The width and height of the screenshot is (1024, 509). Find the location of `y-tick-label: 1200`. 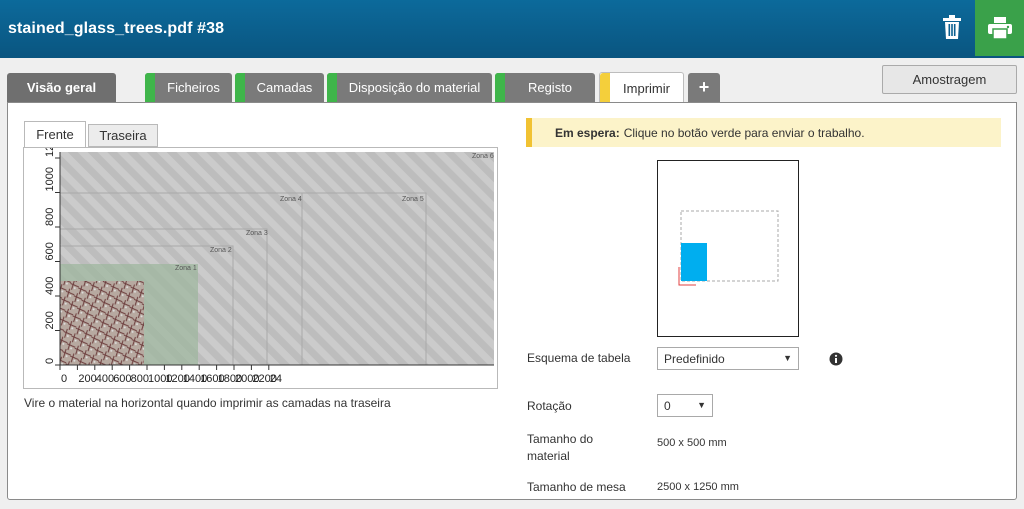

y-tick-label: 1200 is located at coordinates (50, 152).